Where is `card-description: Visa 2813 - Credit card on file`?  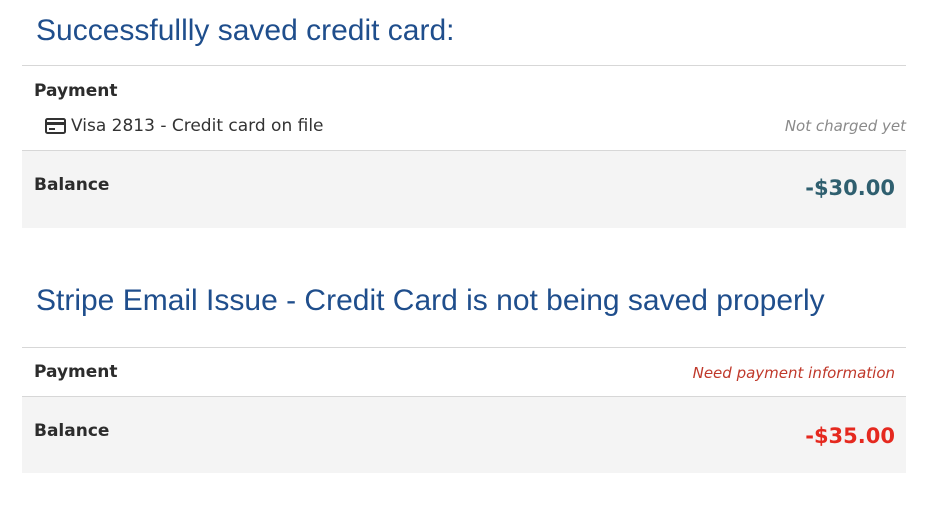
card-description: Visa 2813 - Credit card on file is located at coordinates (197, 126).